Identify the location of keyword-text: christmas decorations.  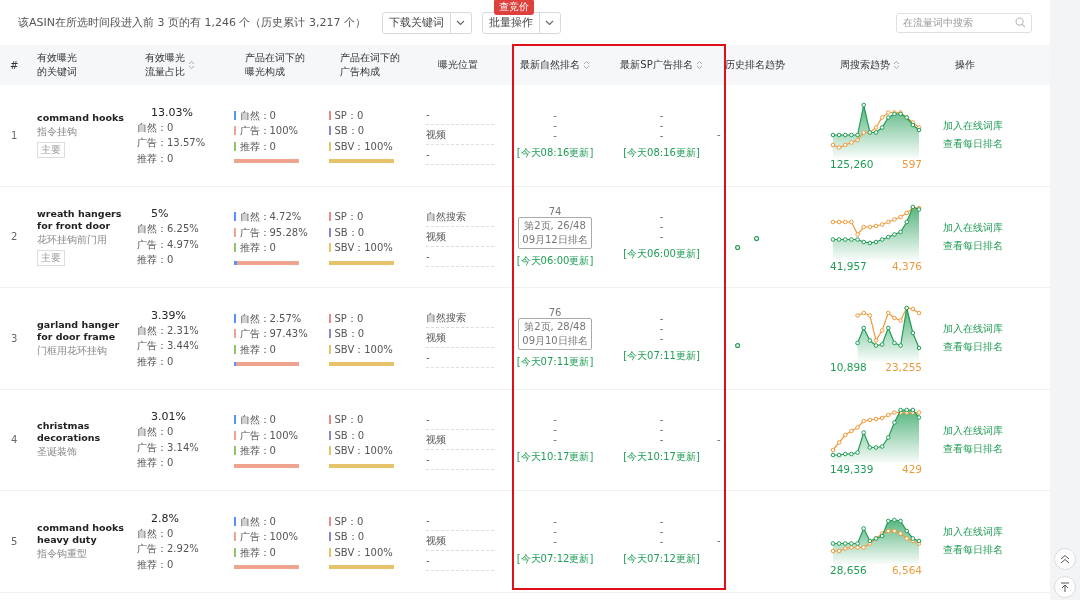
(69, 432).